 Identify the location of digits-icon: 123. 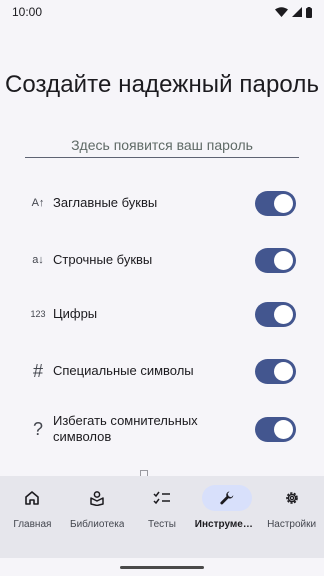
(38, 314).